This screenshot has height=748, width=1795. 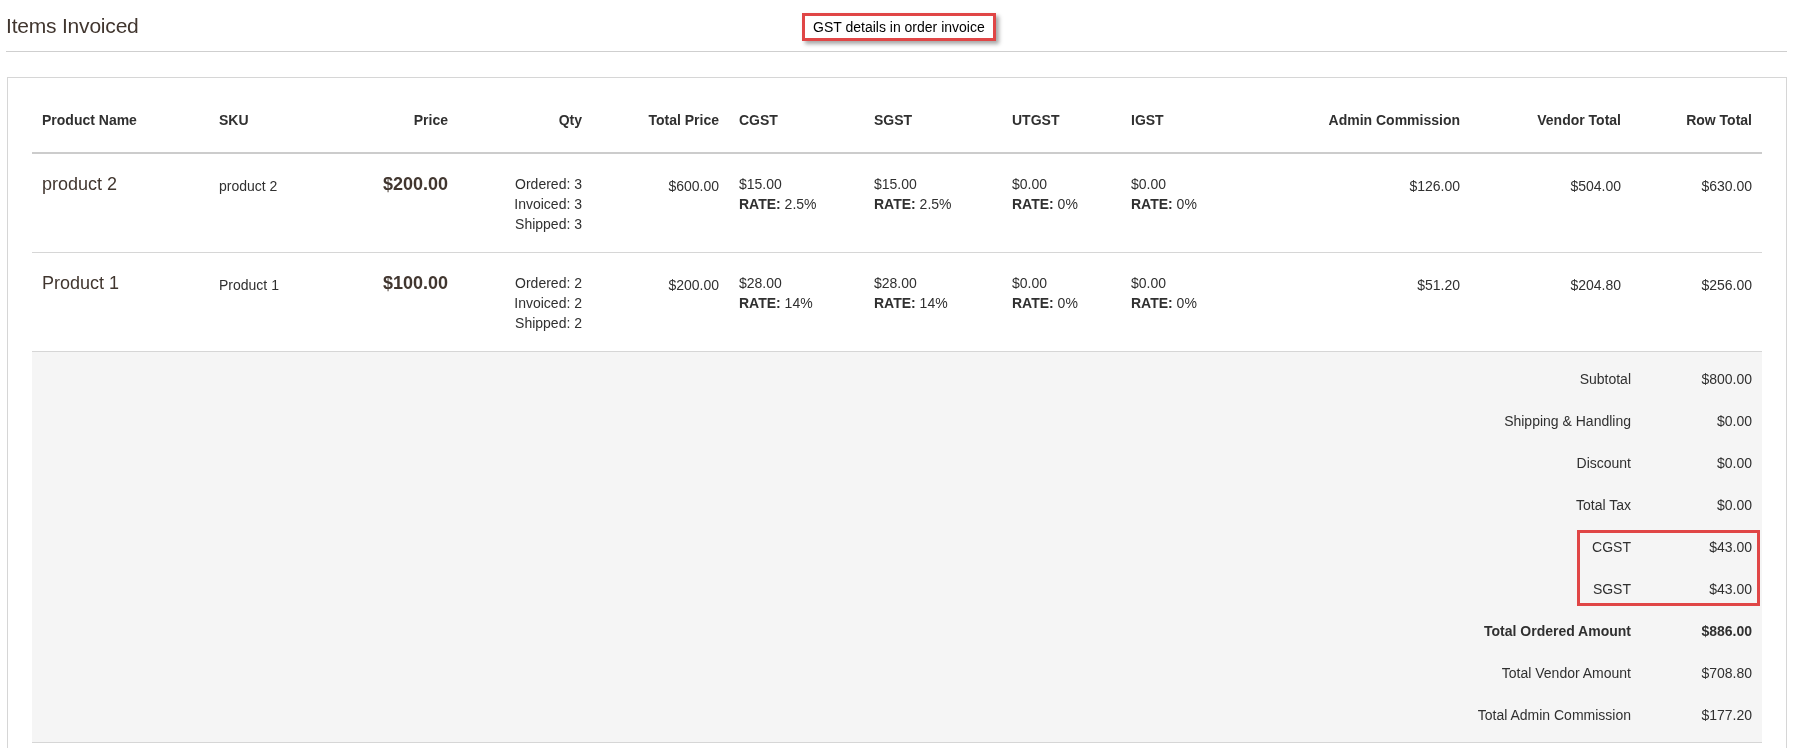 What do you see at coordinates (1036, 120) in the screenshot?
I see `column-header: UTGST` at bounding box center [1036, 120].